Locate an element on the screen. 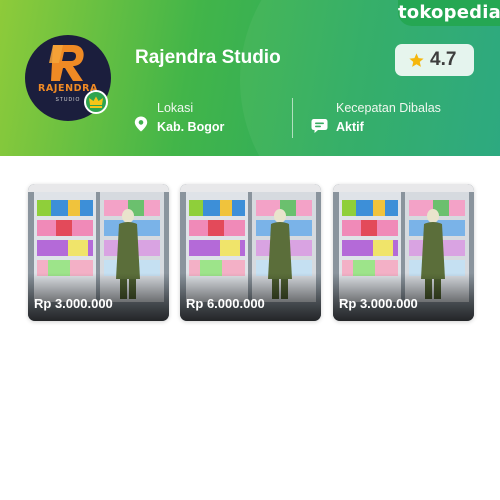 The height and width of the screenshot is (500, 500). location-label: Lokasi is located at coordinates (175, 108).